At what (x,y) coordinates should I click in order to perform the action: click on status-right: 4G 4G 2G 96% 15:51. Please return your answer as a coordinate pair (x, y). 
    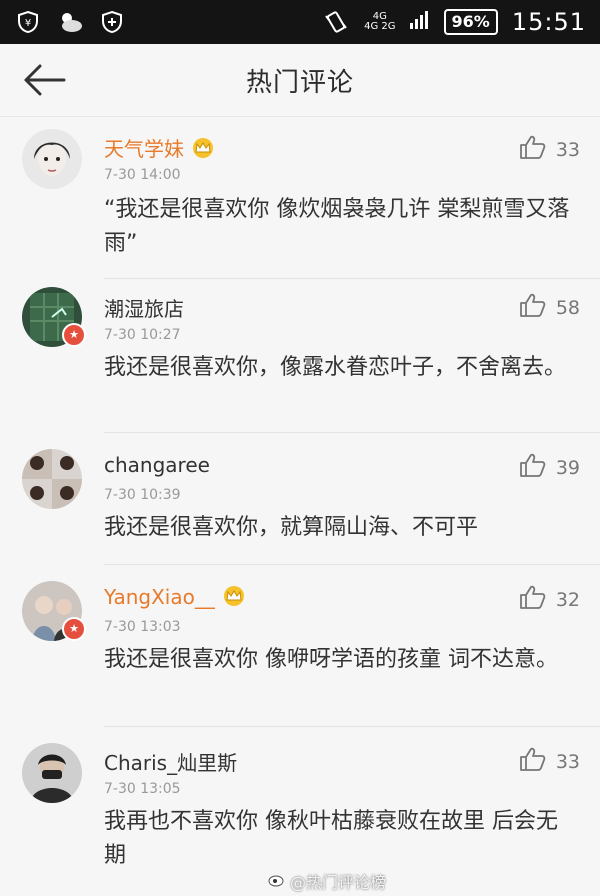
    Looking at the image, I should click on (454, 22).